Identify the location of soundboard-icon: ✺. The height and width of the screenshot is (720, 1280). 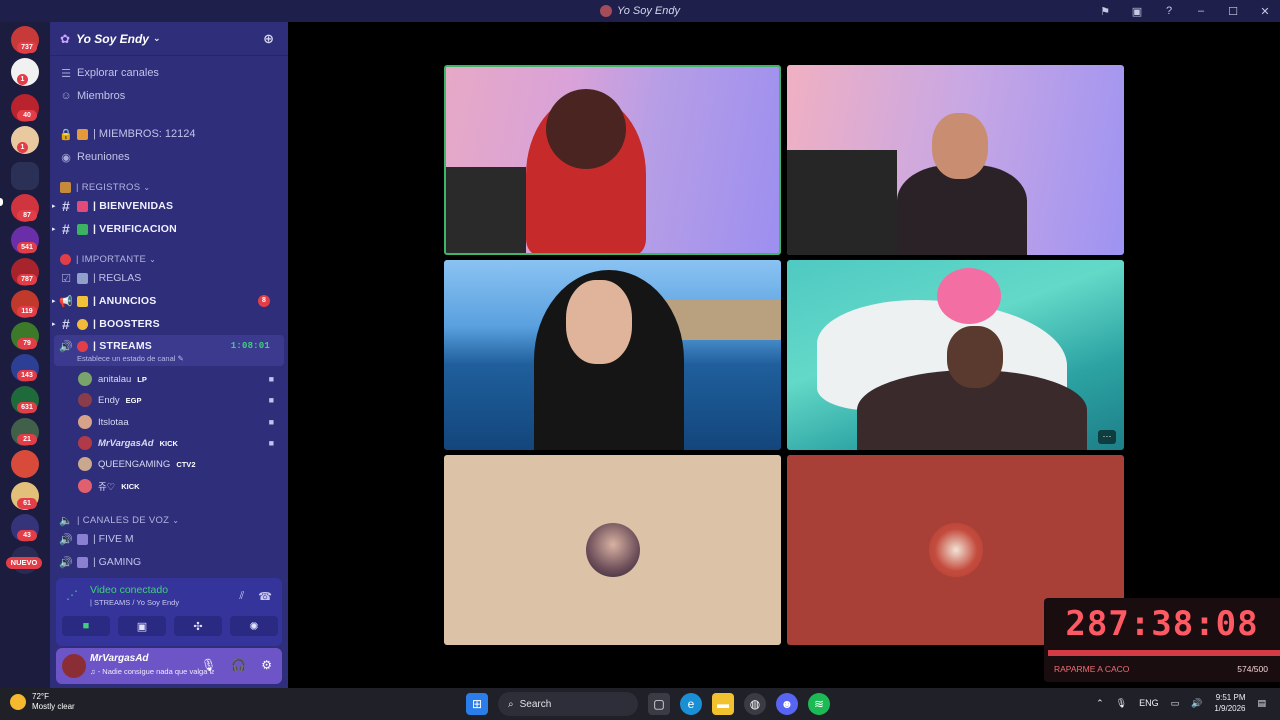
(254, 626).